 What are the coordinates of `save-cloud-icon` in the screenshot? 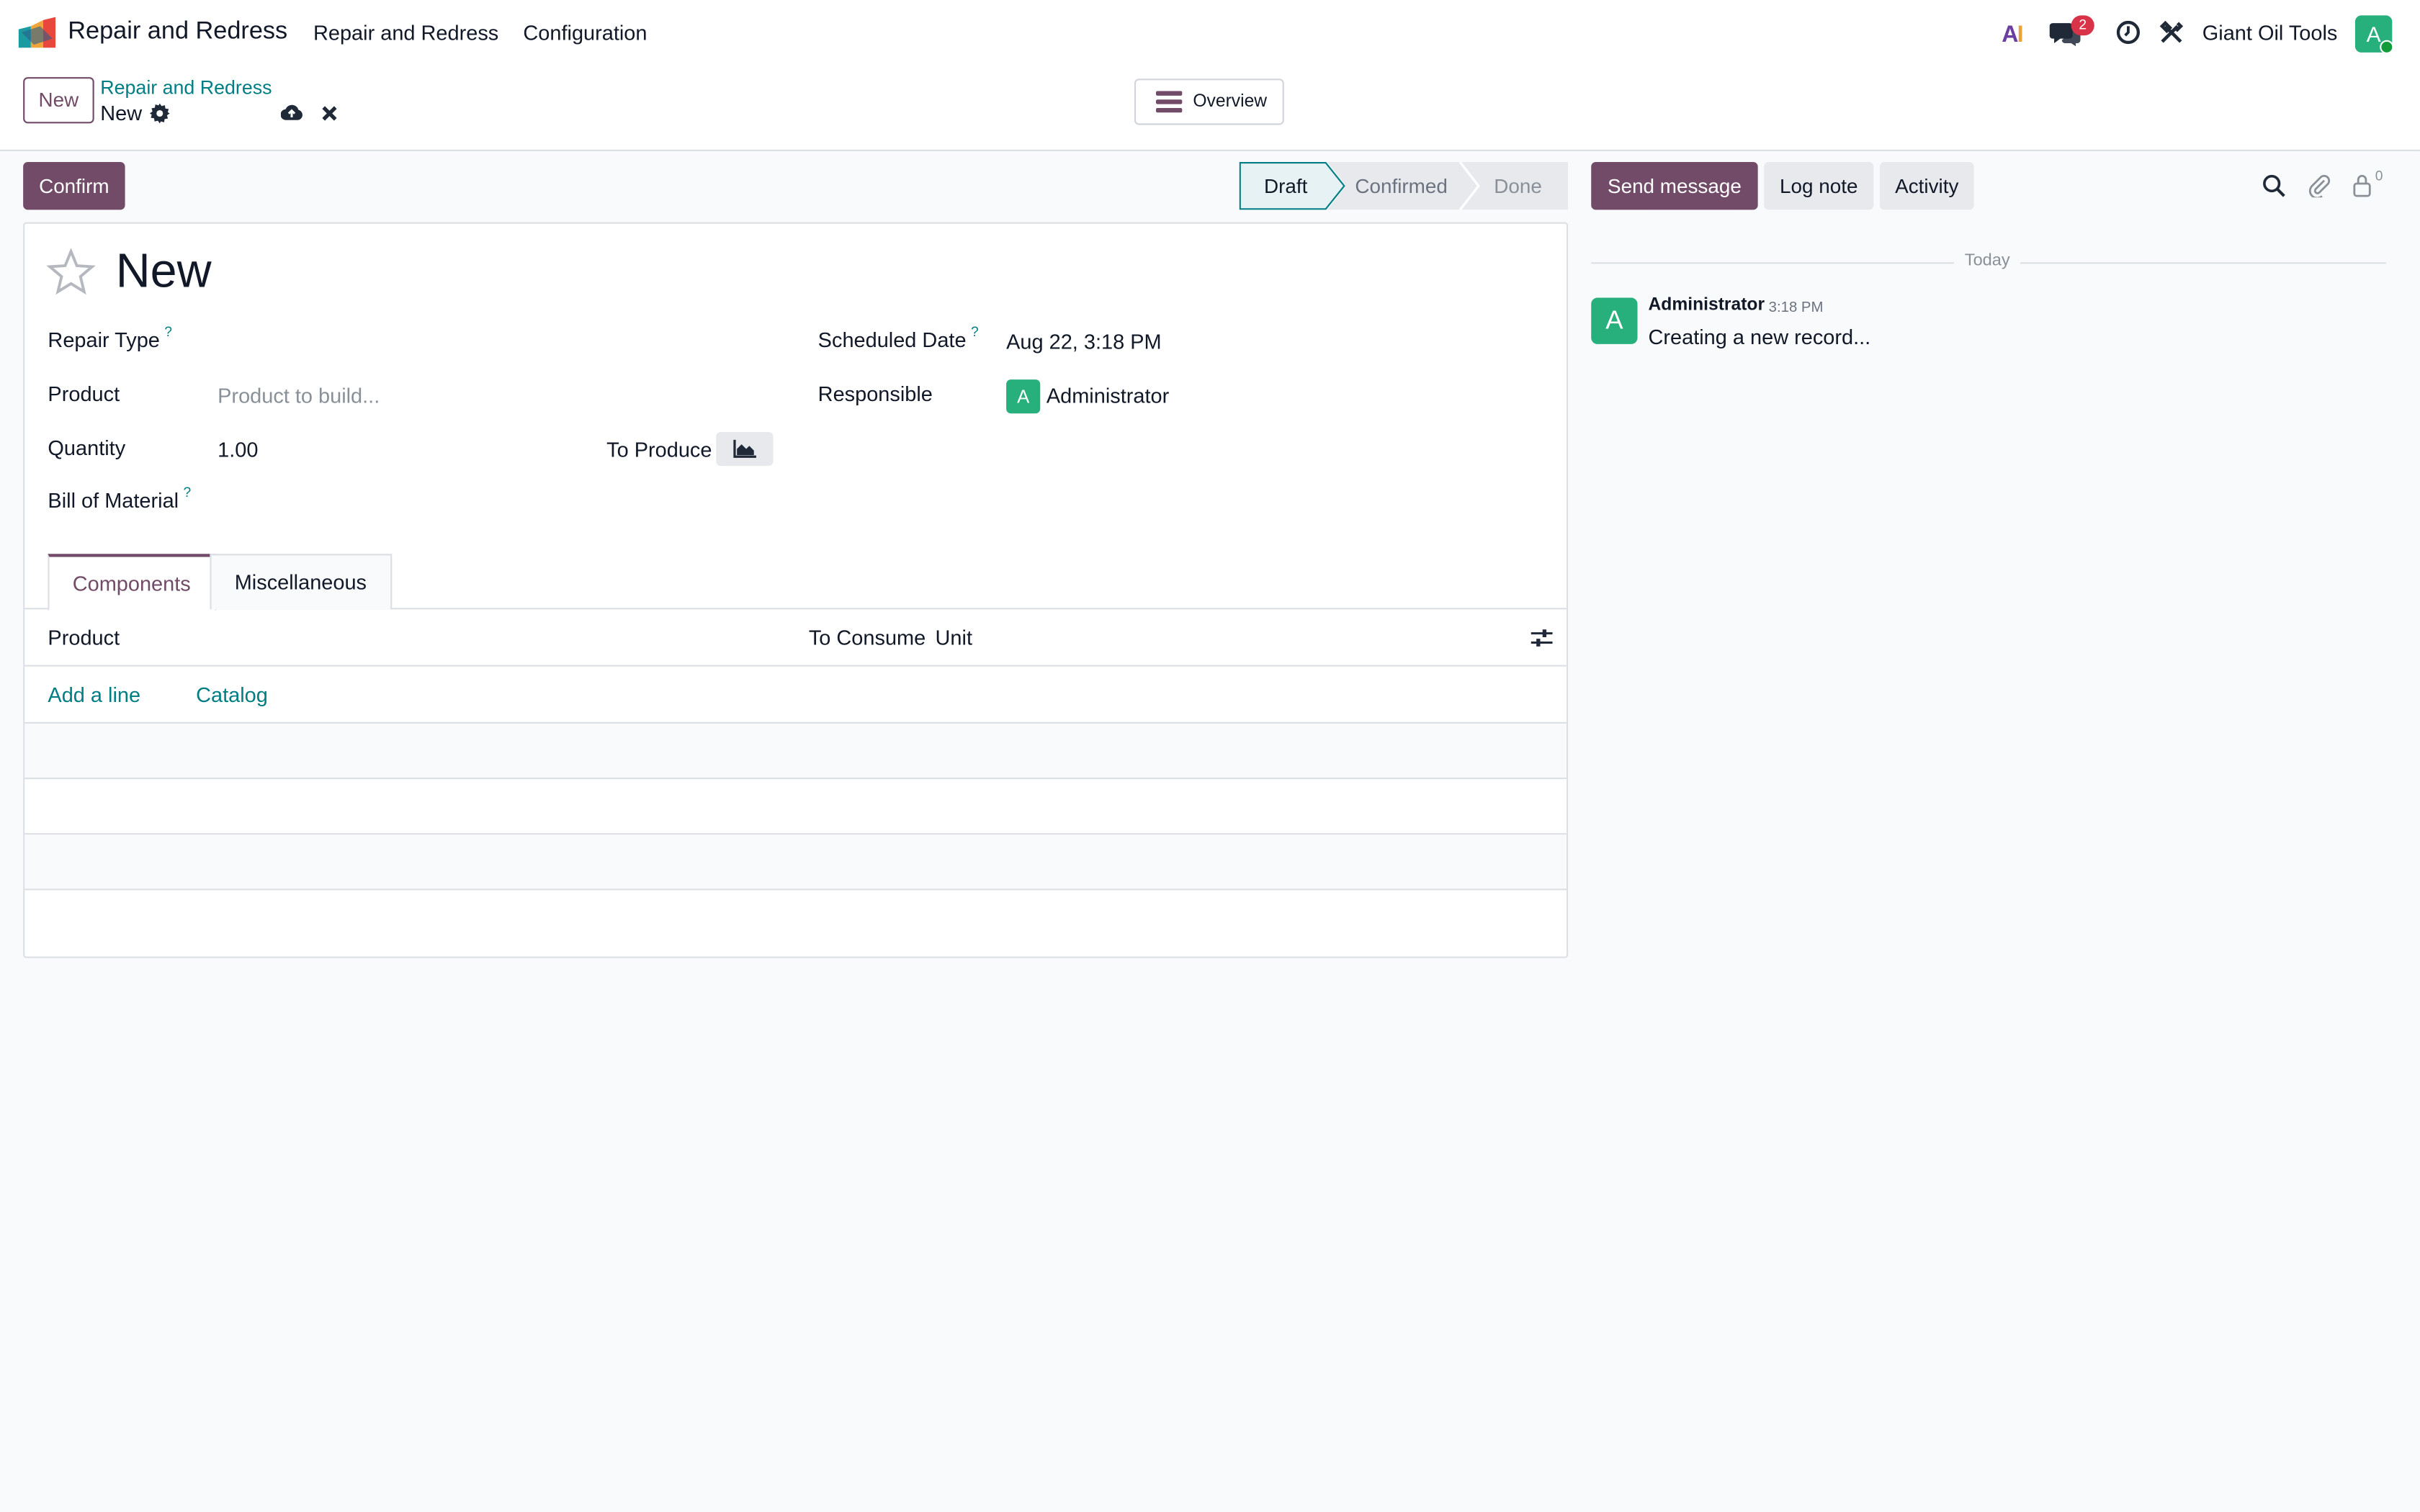 It's located at (291, 113).